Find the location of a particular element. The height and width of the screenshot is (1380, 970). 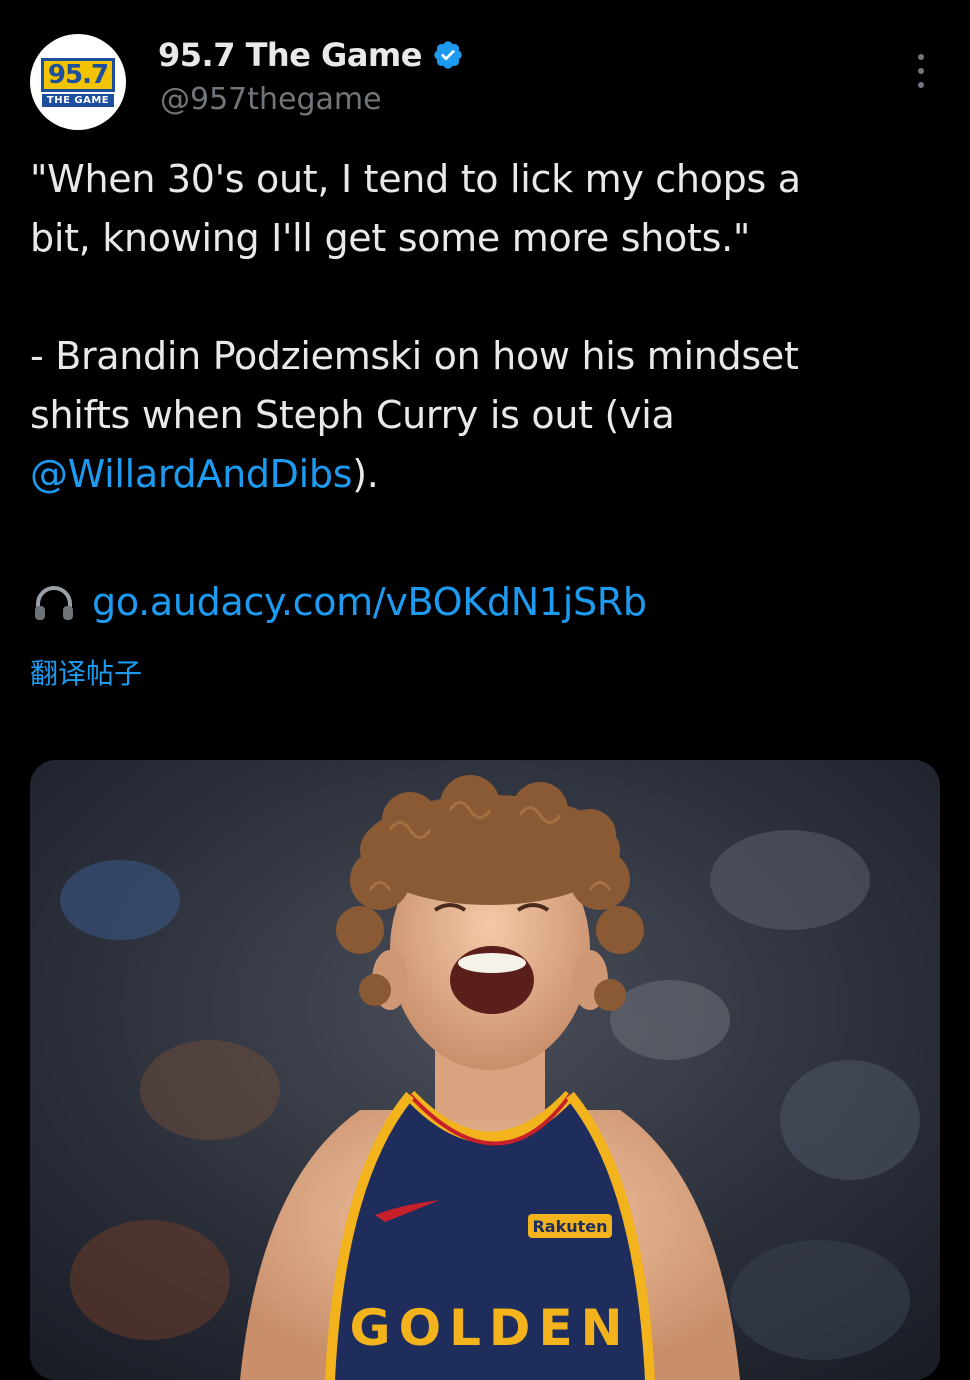

headphones-icon is located at coordinates (54, 603).